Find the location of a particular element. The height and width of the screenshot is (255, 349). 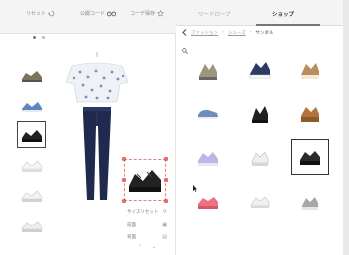

product-sandal-khaki is located at coordinates (208, 69).